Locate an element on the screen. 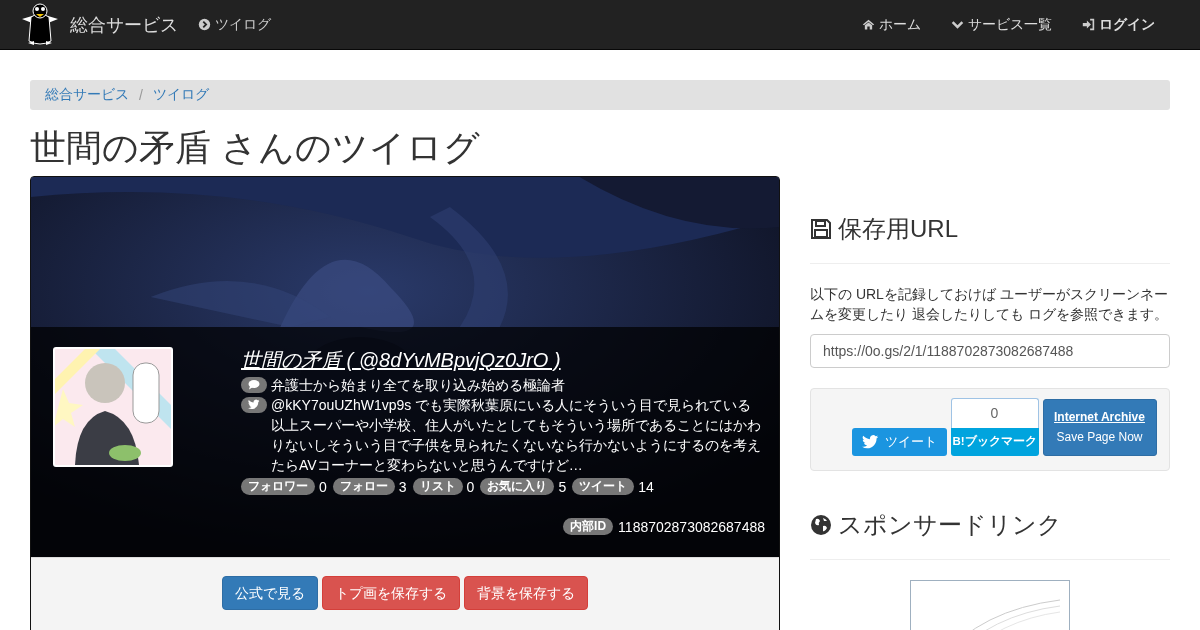  bookmark-count: 0 is located at coordinates (994, 412).